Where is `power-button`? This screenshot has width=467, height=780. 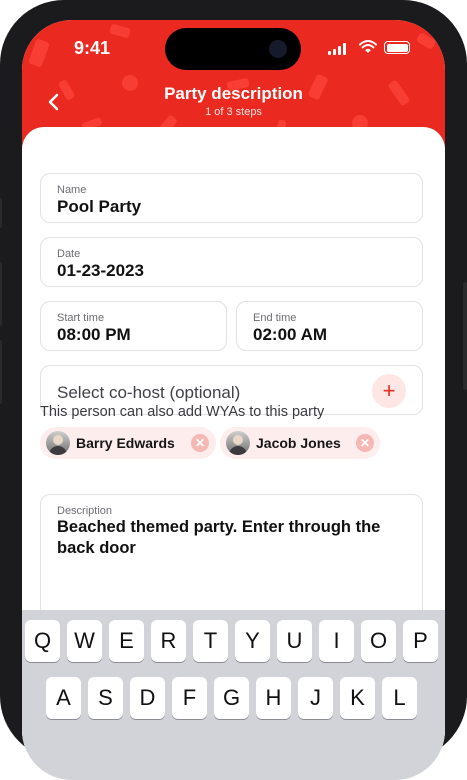 power-button is located at coordinates (465, 336).